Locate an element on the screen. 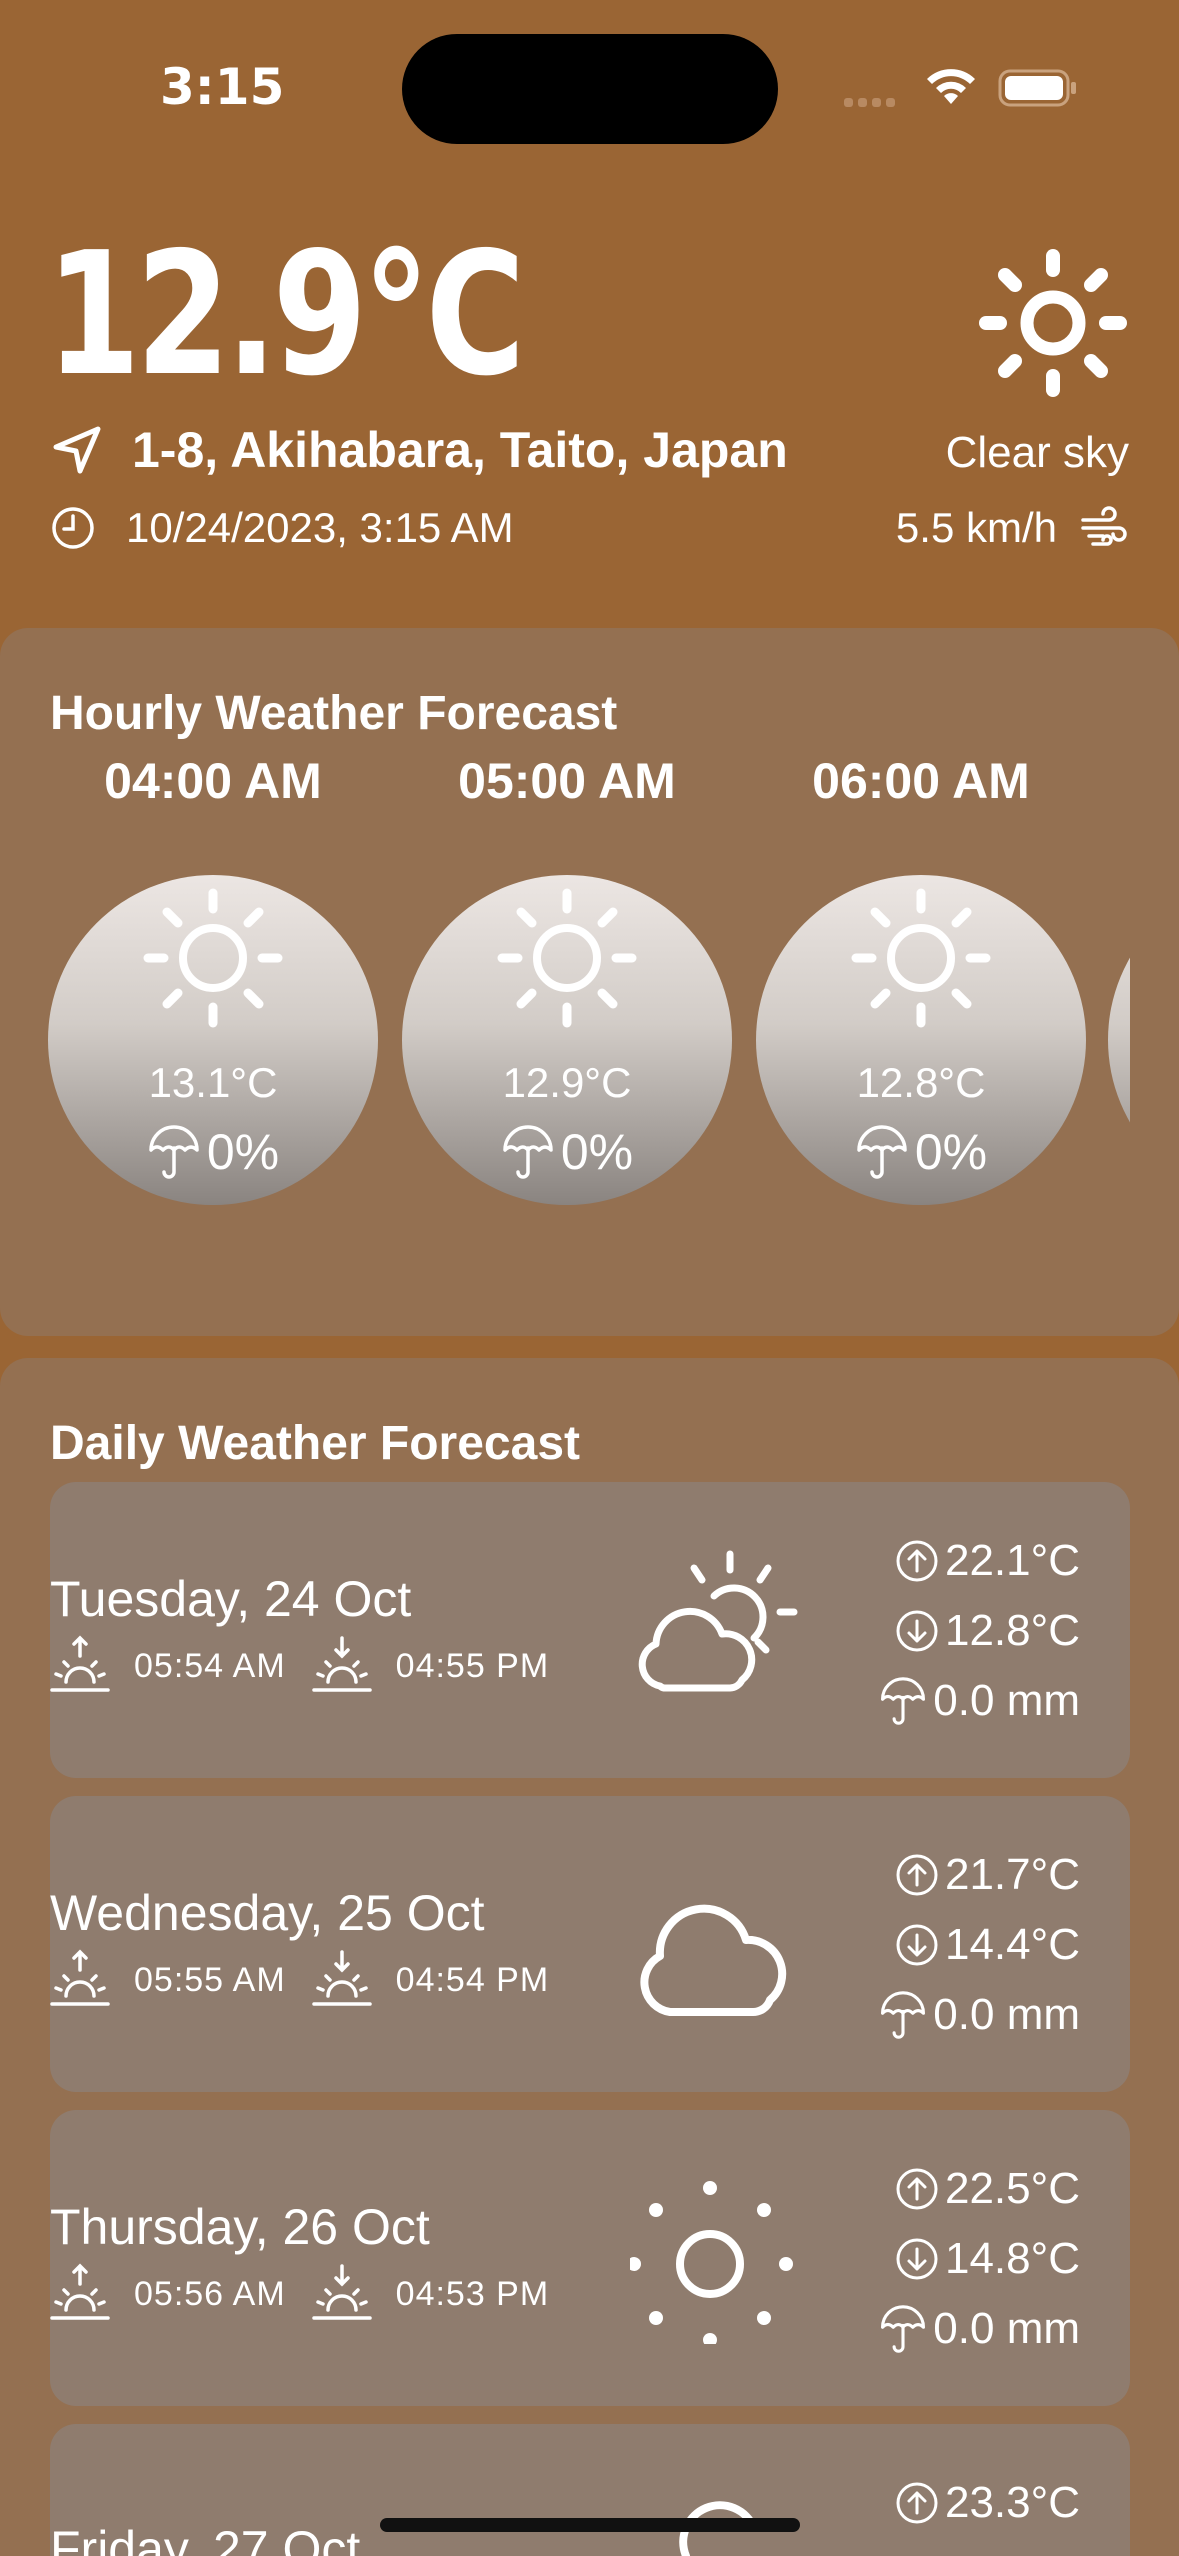 This screenshot has height=2556, width=1179. datetime-text: 10/24/2023, 3:15 AM is located at coordinates (320, 527).